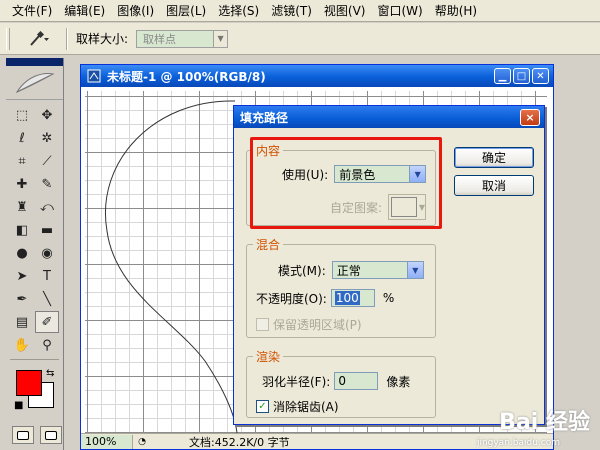  What do you see at coordinates (399, 11) in the screenshot?
I see `menu-window: 窗口(W)` at bounding box center [399, 11].